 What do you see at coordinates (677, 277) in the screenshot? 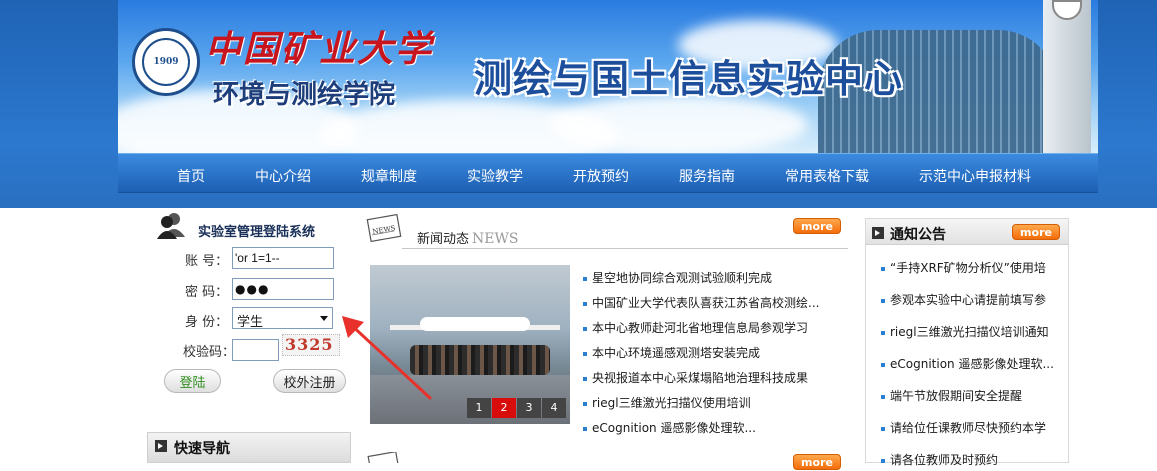
I see `list-item: 星空地协同综合观测试验顺利完成` at bounding box center [677, 277].